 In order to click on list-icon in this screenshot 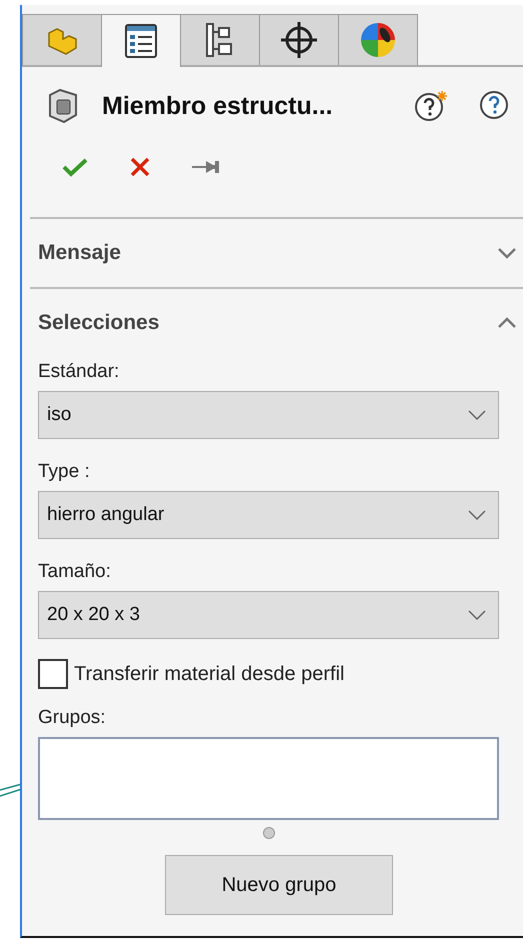, I will do `click(141, 41)`.